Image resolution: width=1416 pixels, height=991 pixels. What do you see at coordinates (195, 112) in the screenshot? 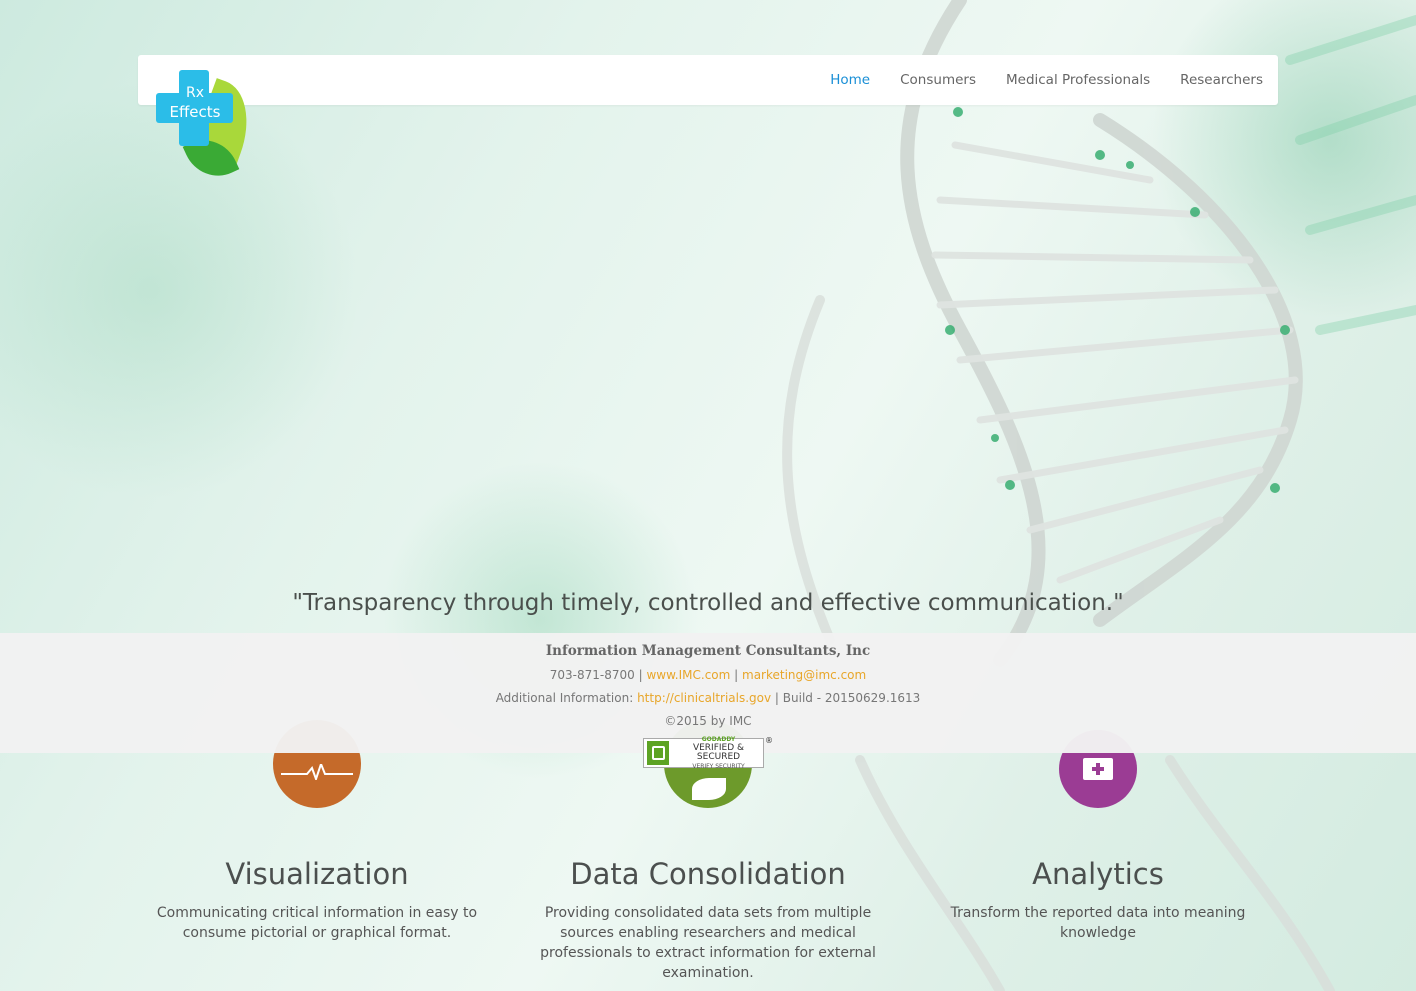
I see `logo-text-line2: Effects` at bounding box center [195, 112].